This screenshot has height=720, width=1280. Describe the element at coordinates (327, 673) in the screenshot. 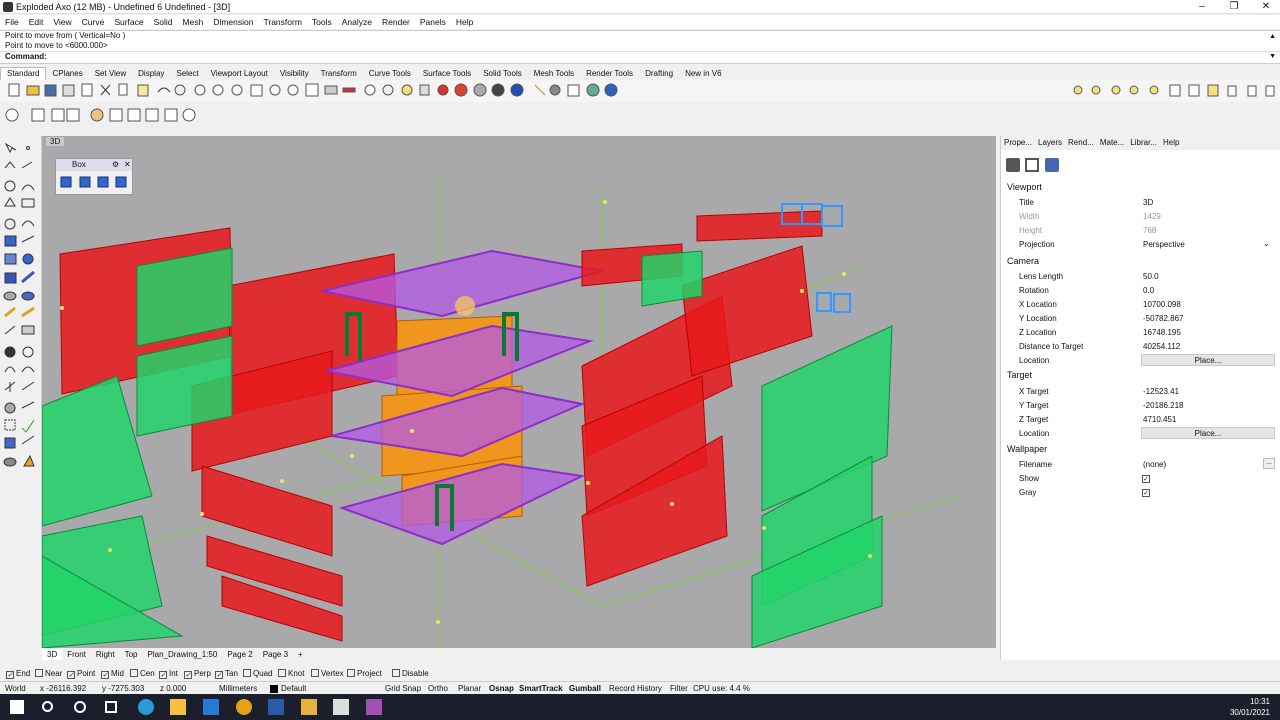

I see `osnap-vertex: Vertex` at that location.